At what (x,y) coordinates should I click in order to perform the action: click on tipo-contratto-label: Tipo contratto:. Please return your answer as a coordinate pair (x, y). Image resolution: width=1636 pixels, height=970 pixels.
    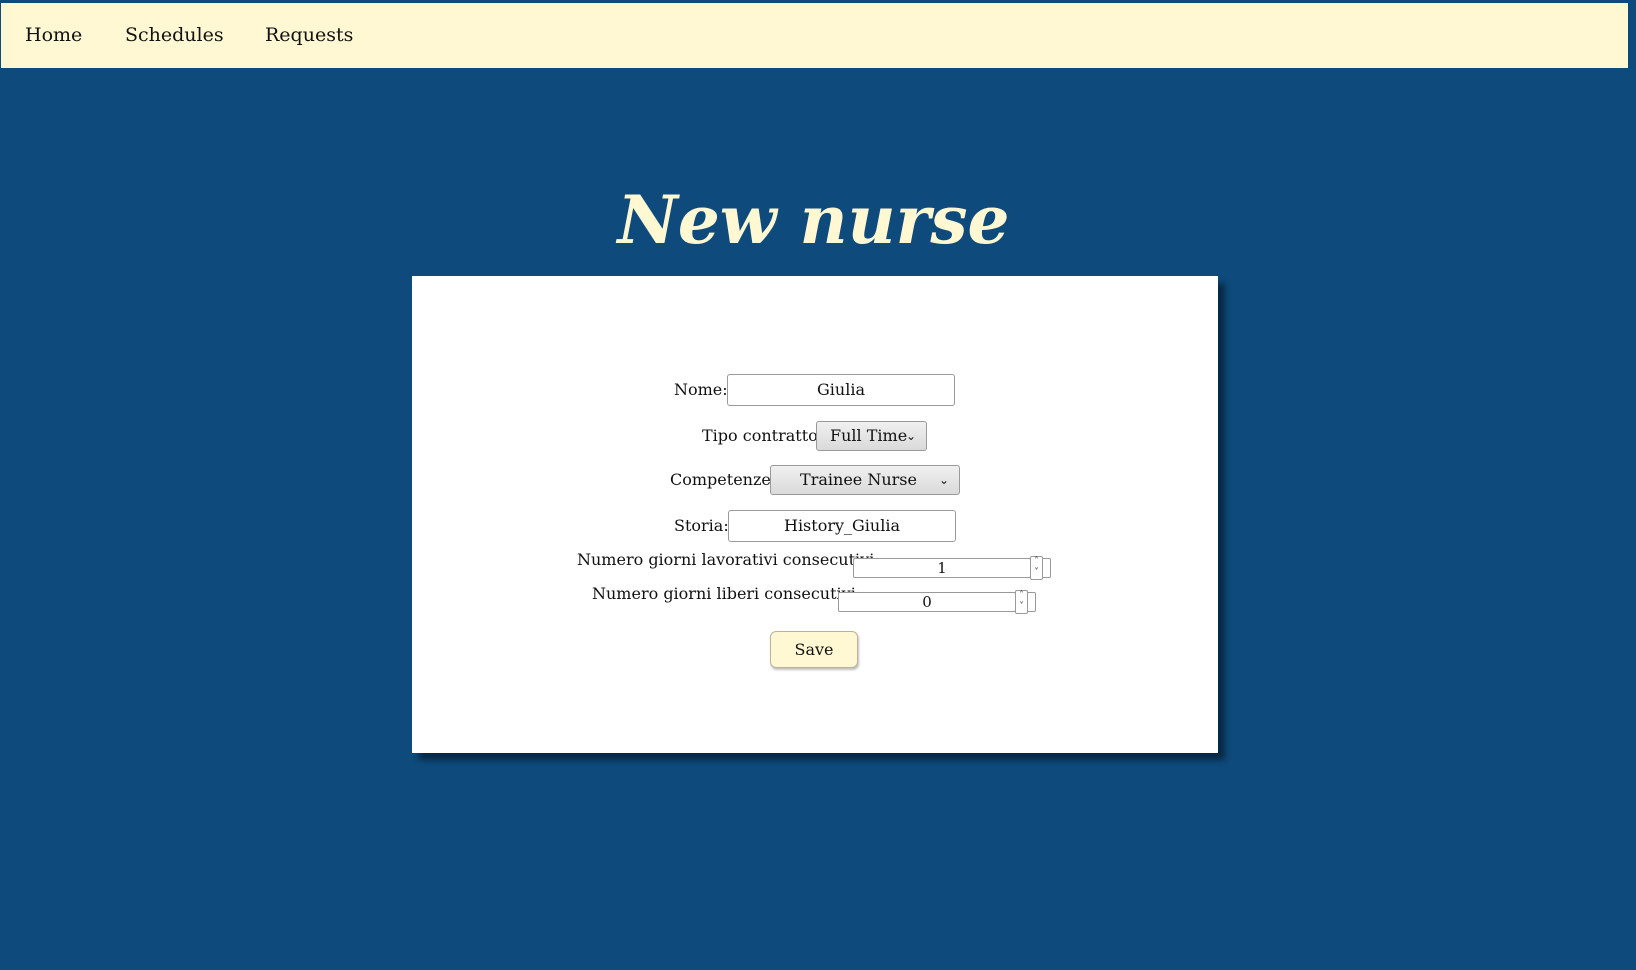
    Looking at the image, I should click on (763, 435).